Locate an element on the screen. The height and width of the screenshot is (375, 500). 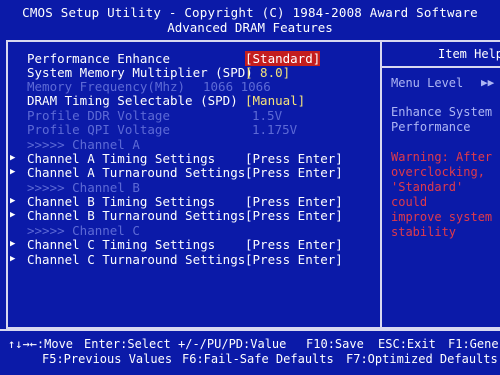
key-f5: F5 is located at coordinates (49, 359).